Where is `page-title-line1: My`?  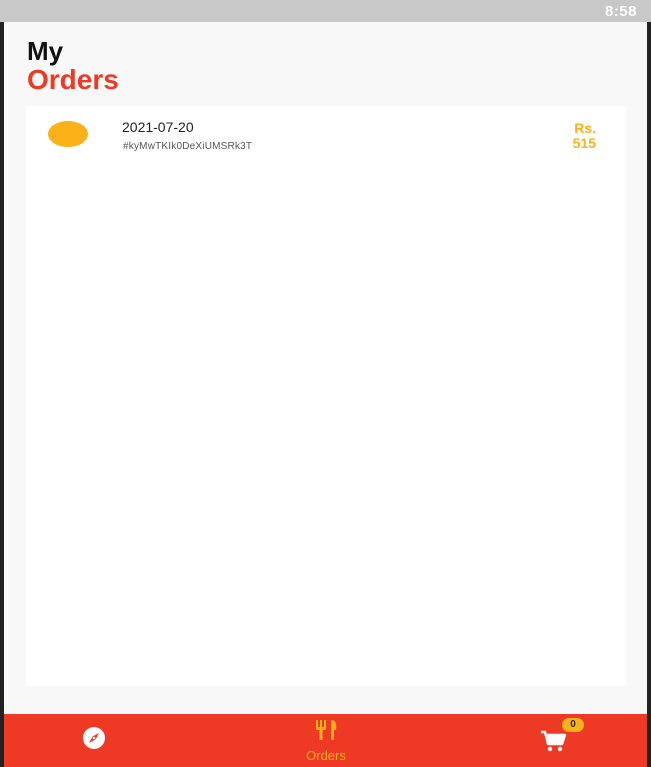 page-title-line1: My is located at coordinates (45, 51).